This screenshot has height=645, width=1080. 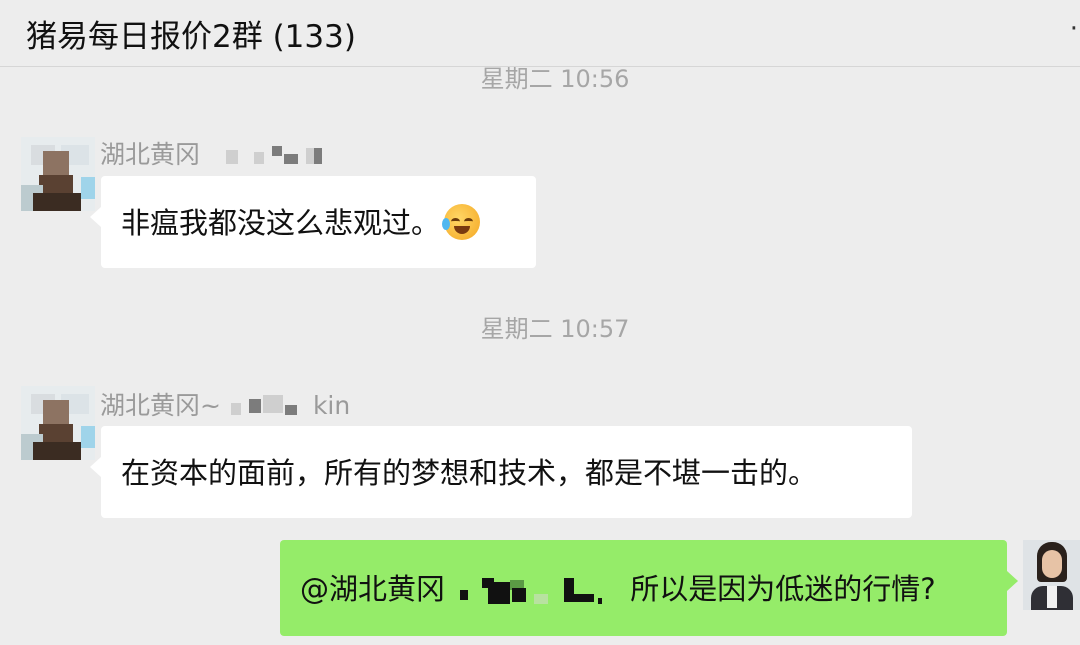 I want to click on sender-name-text: 湖北黄冈~, so click(x=160, y=405).